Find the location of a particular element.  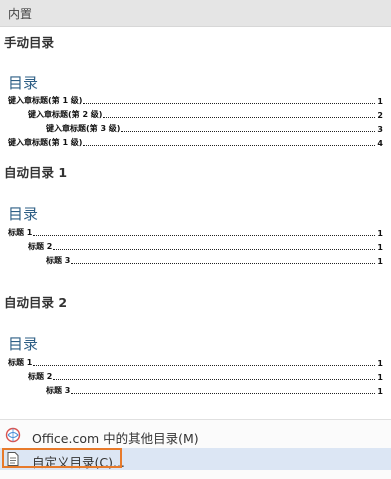

section-title-auto-1: 自动目录 1 is located at coordinates (36, 172).